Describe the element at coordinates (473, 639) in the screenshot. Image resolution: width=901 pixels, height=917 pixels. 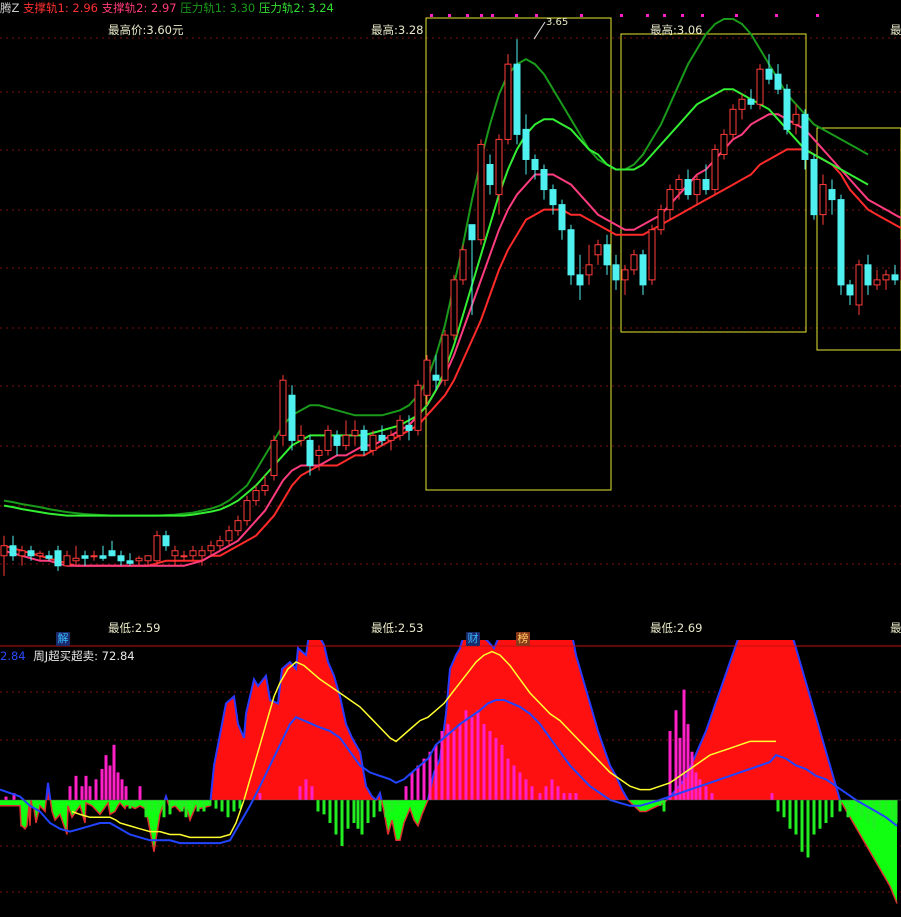
I see `event-badge-cai: 财` at that location.